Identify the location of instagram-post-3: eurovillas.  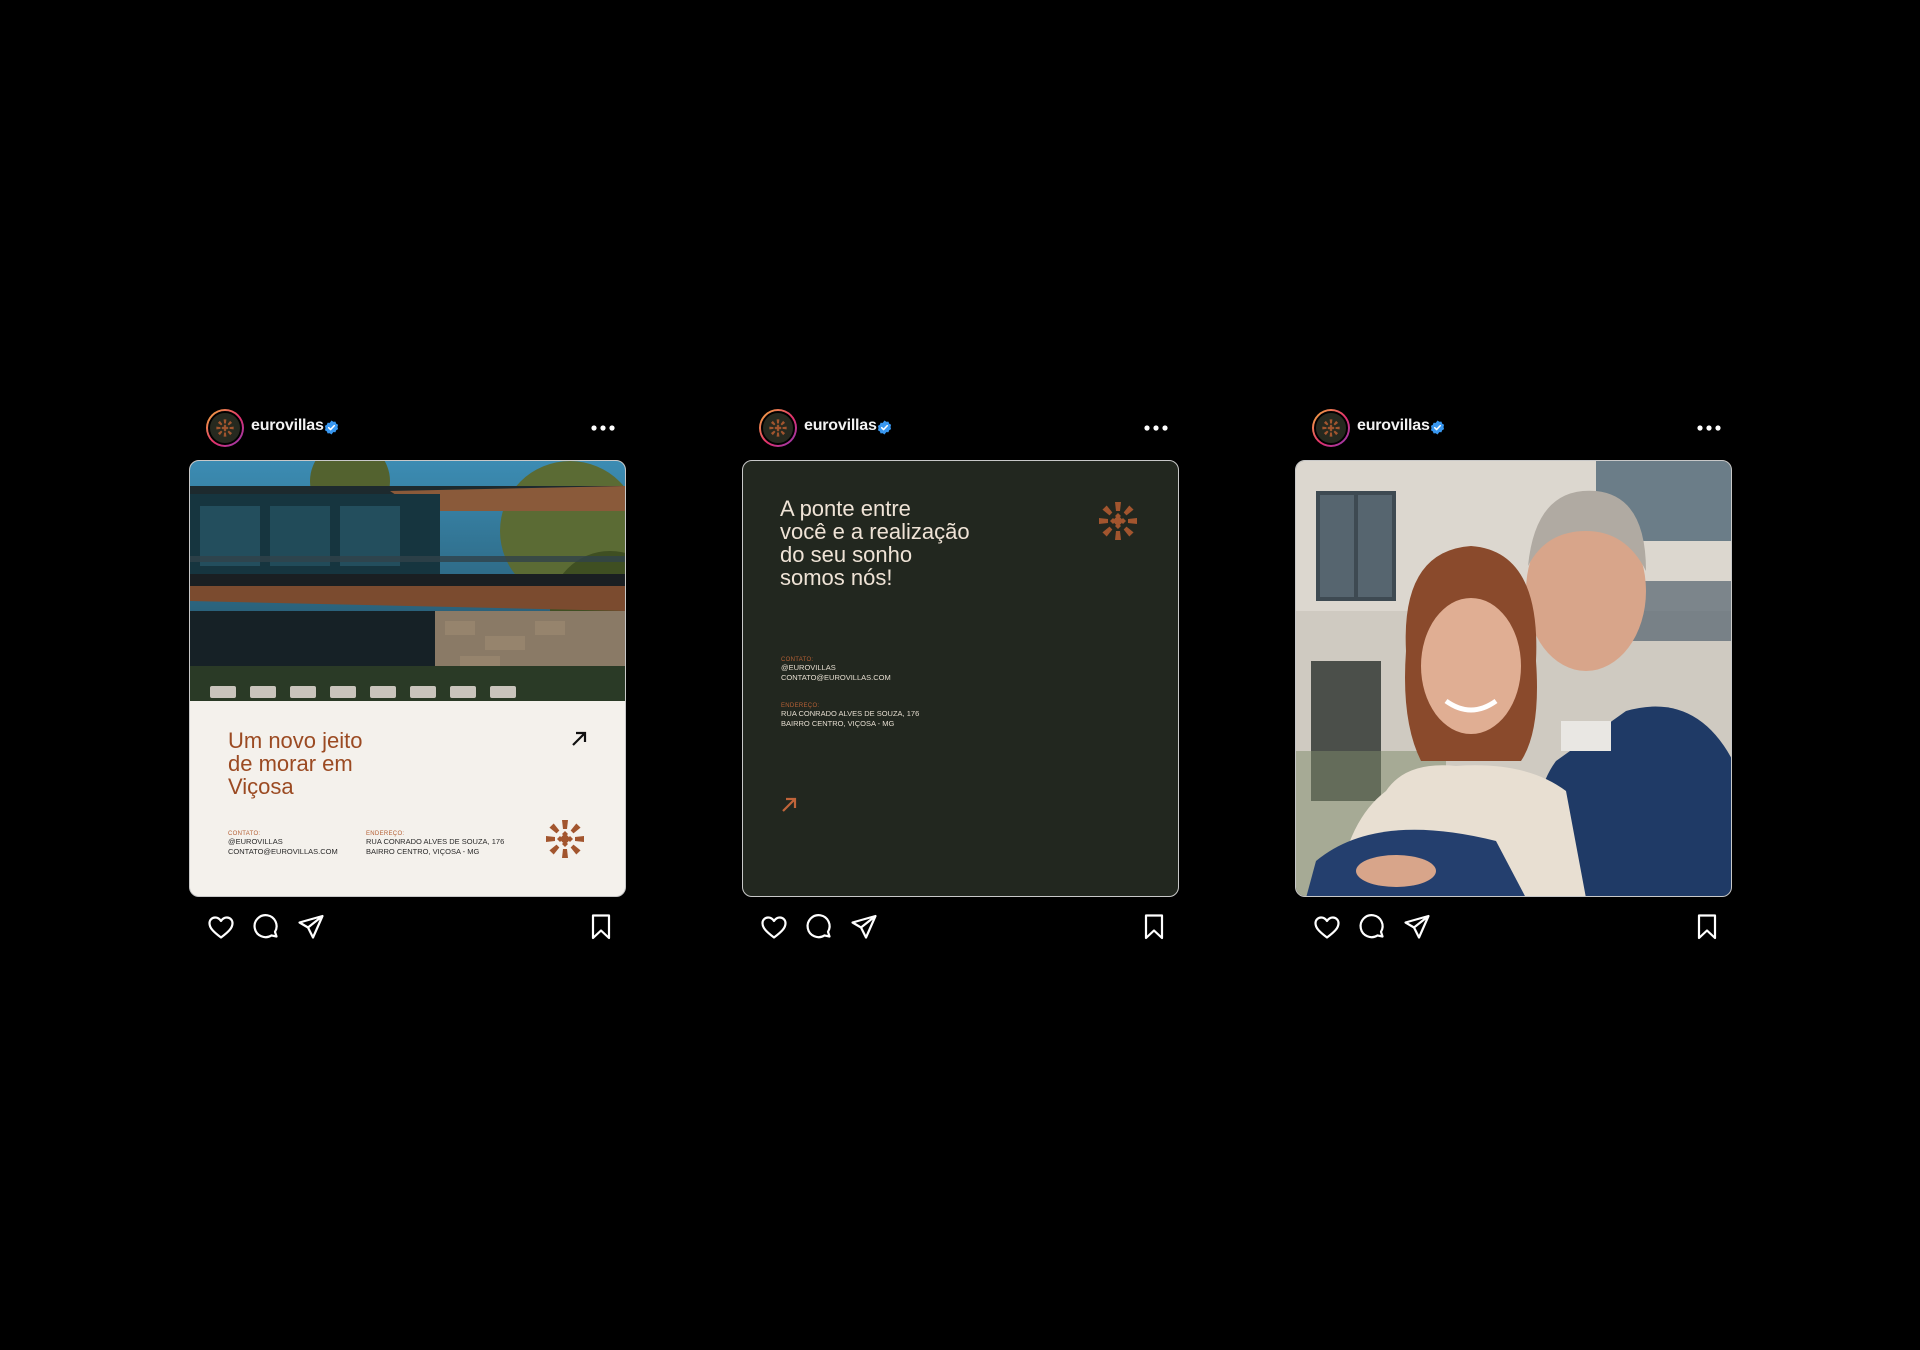
(1513, 432).